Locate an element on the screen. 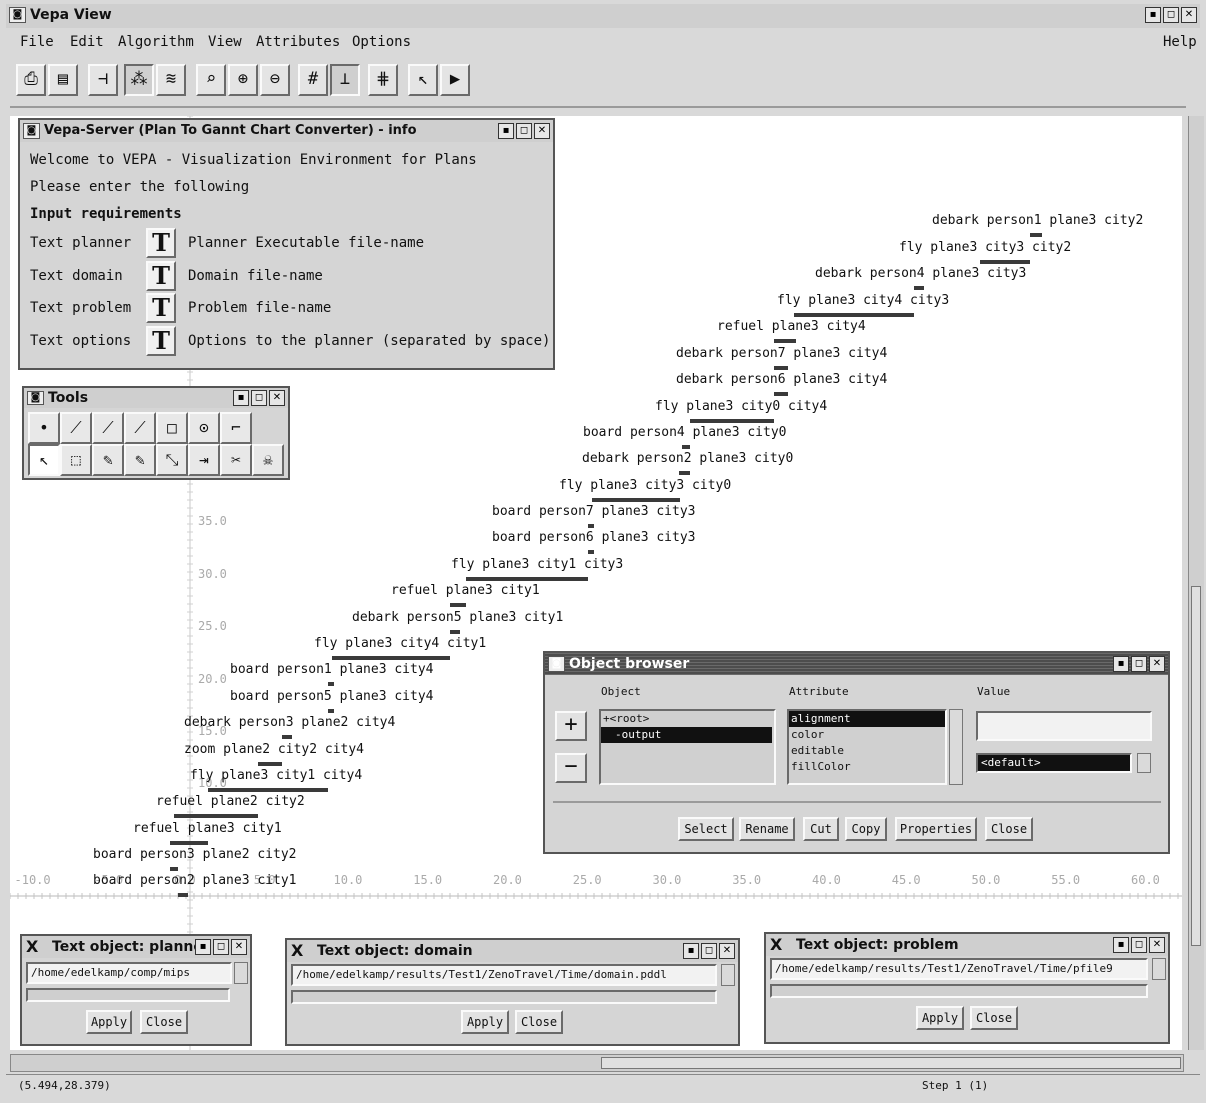  pen-tool-icon: ✎ is located at coordinates (108, 460).